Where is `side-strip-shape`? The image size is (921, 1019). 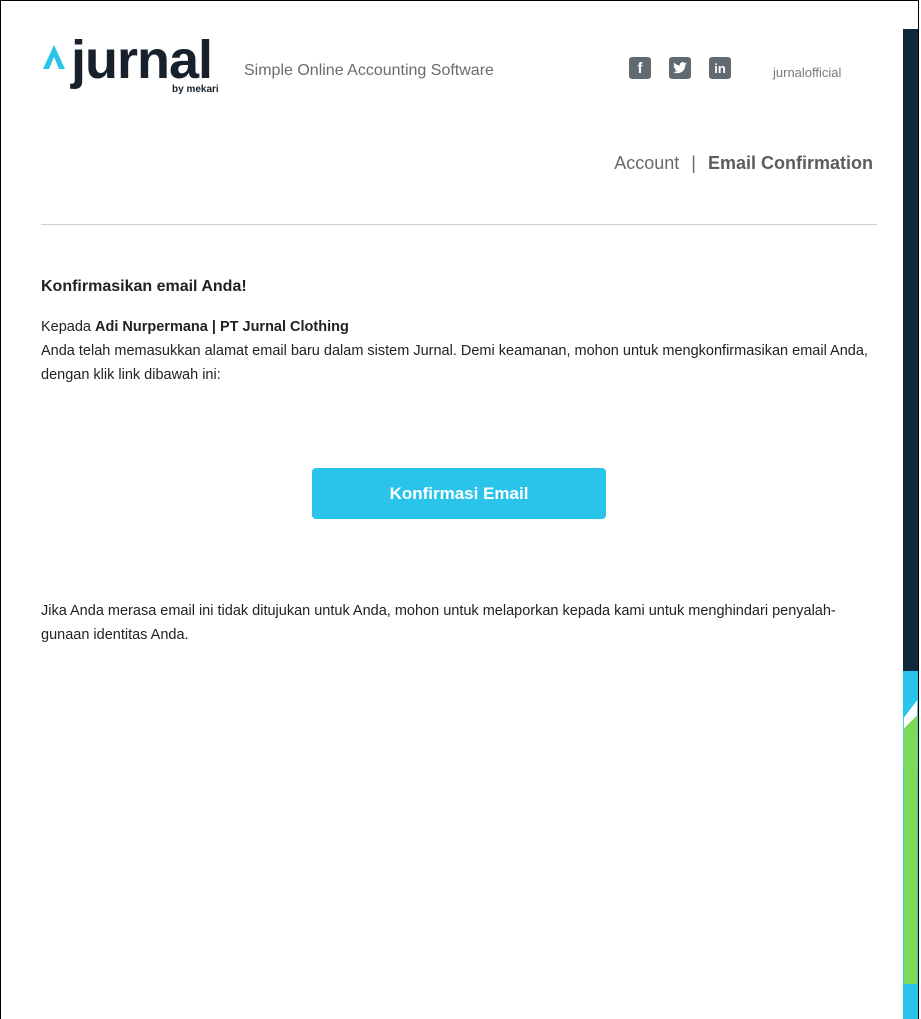
side-strip-shape is located at coordinates (910, 834).